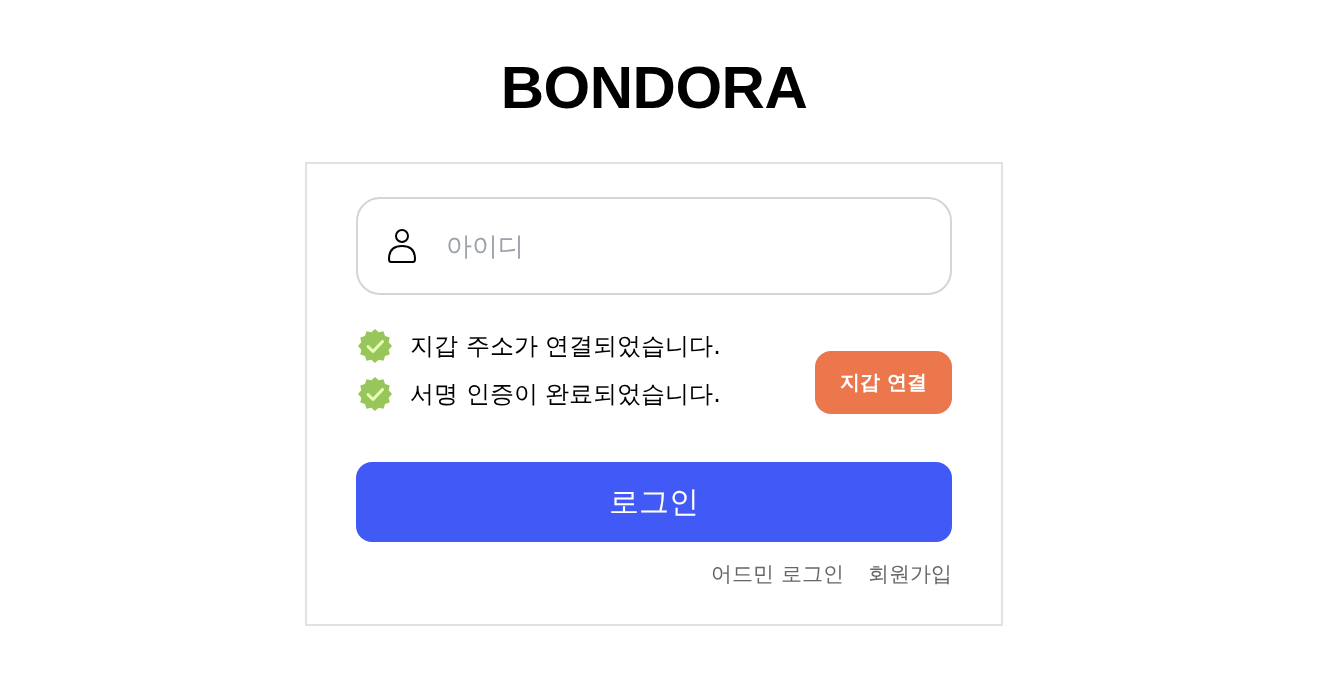  What do you see at coordinates (910, 574) in the screenshot?
I see `footer-link: 회원가입` at bounding box center [910, 574].